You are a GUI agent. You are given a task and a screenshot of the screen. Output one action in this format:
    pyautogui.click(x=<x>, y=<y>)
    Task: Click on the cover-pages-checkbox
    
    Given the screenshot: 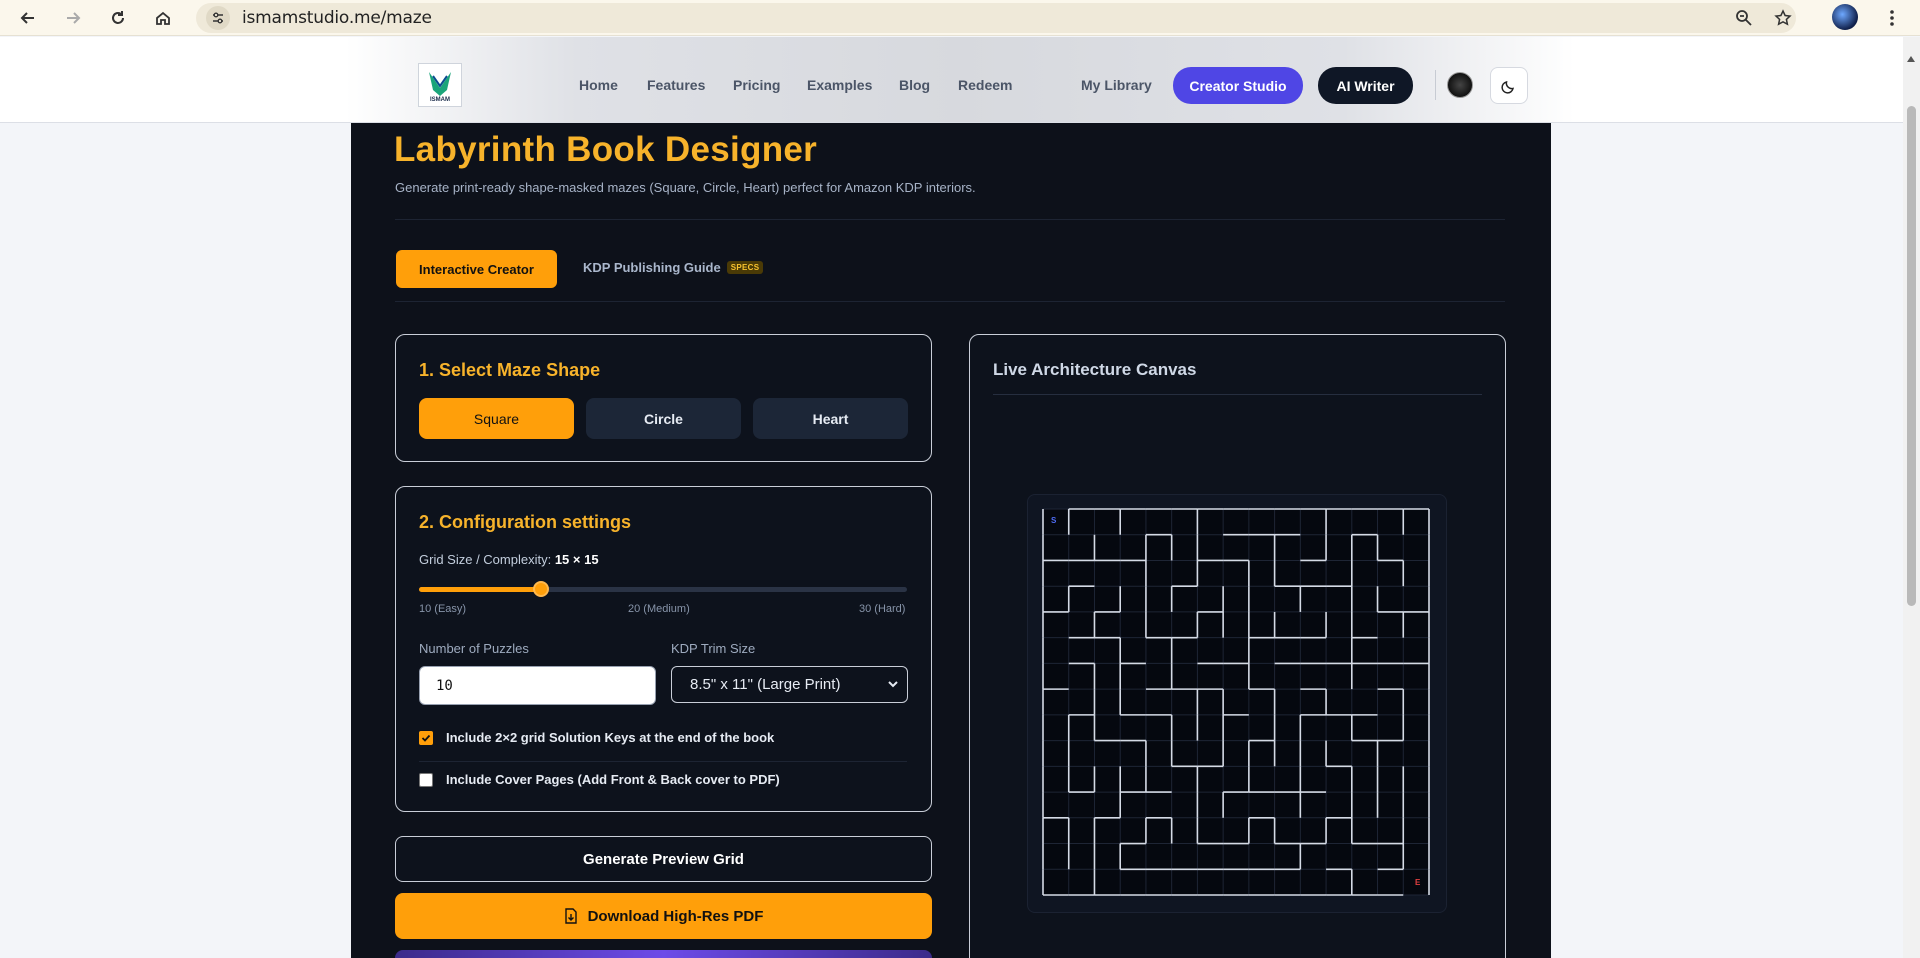 What is the action you would take?
    pyautogui.click(x=426, y=779)
    